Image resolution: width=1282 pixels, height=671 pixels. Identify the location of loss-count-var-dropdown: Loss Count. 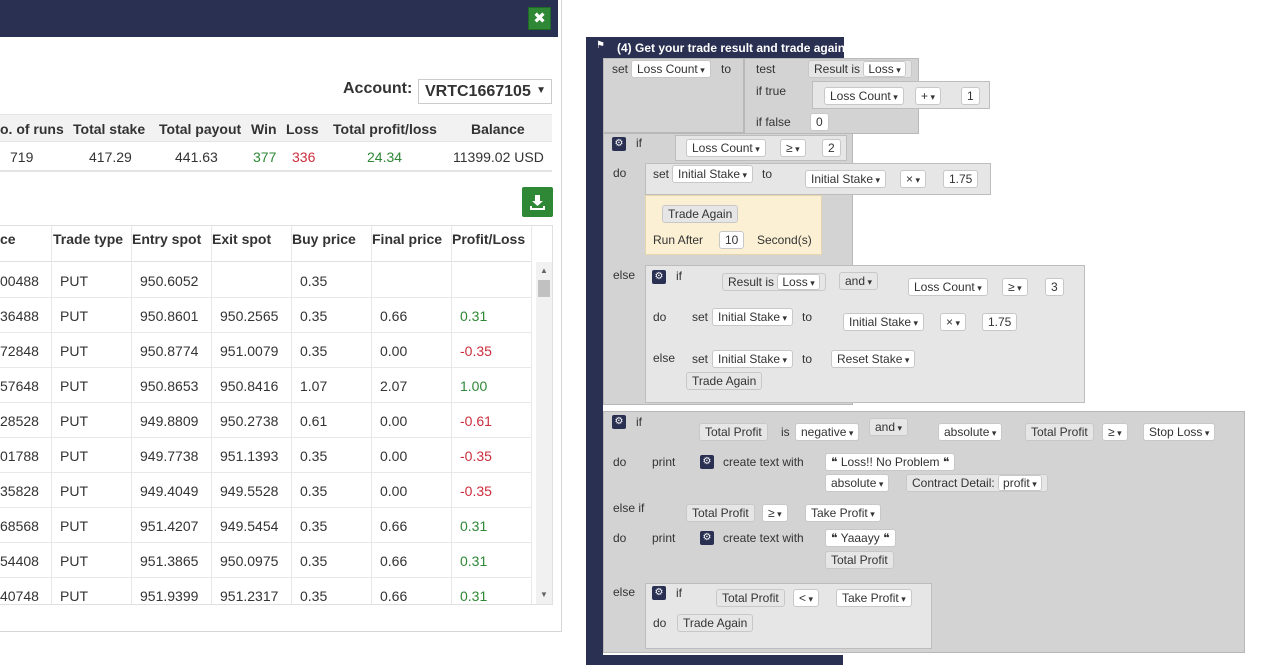
(671, 69).